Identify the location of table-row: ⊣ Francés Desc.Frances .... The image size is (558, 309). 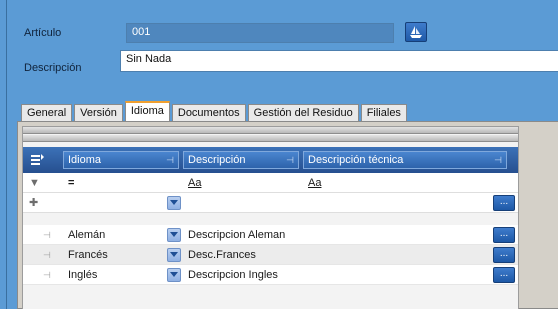
(270, 255).